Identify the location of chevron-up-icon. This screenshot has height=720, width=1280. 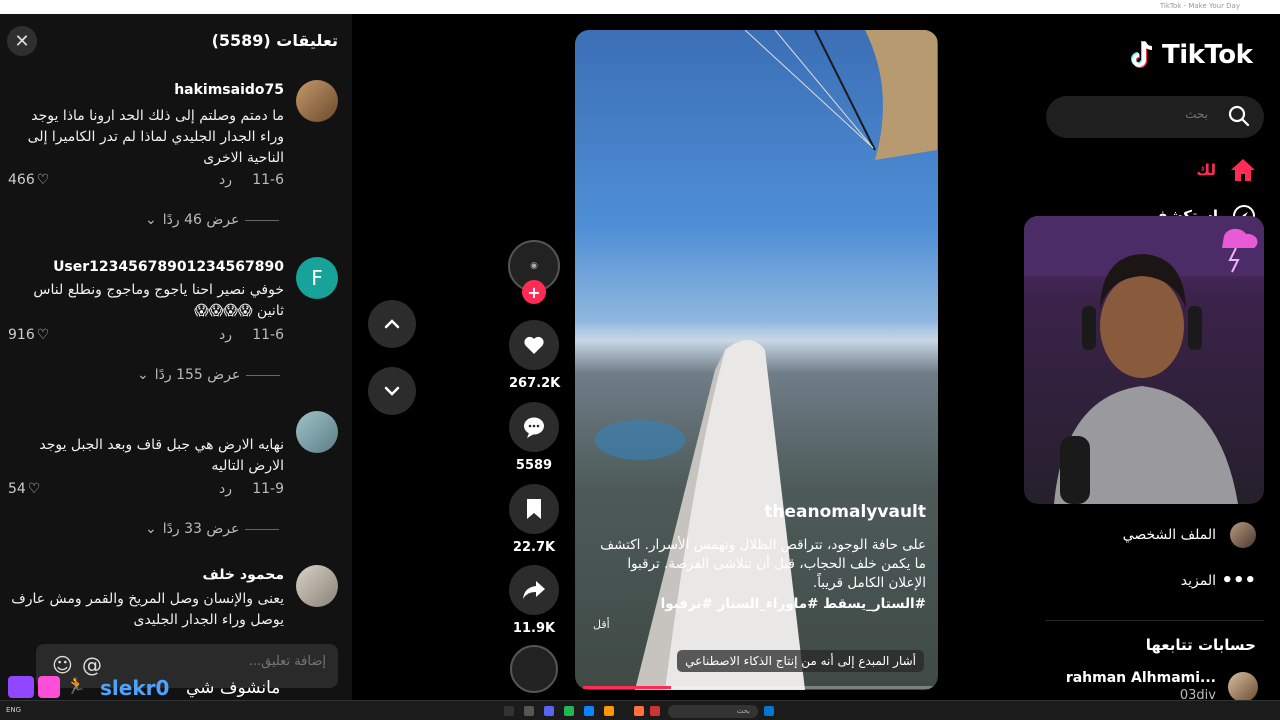
(392, 324).